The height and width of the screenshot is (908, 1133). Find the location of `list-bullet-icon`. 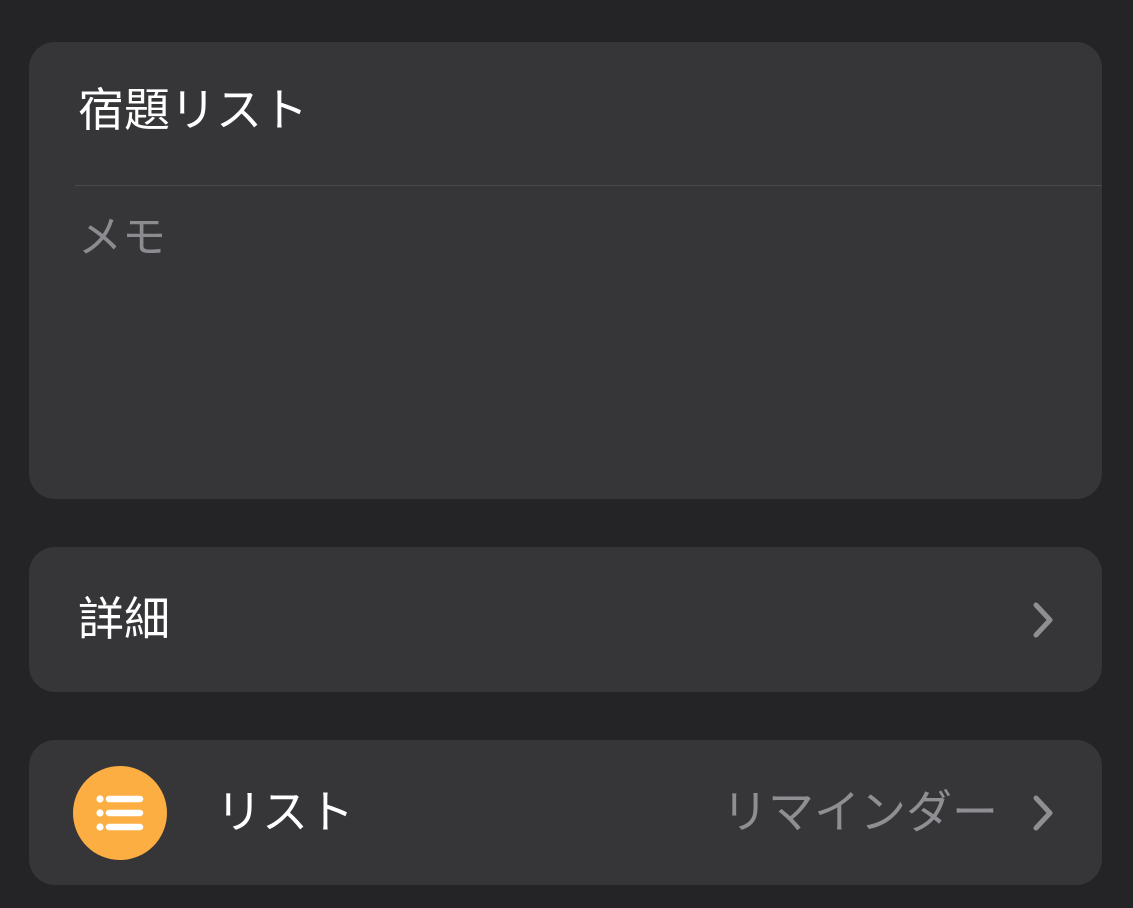

list-bullet-icon is located at coordinates (120, 813).